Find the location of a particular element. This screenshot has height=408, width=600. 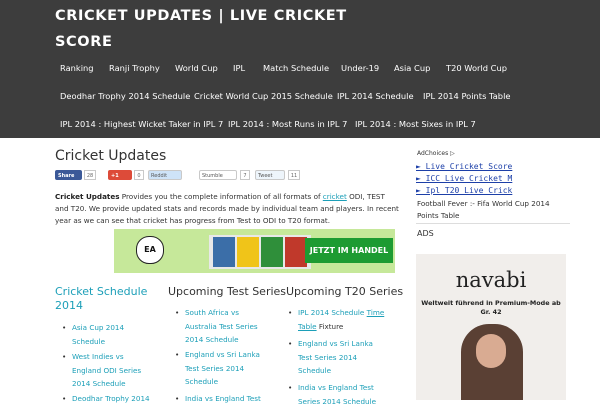

ad-banner: EA JETZT IM HANDEL is located at coordinates (254, 251).